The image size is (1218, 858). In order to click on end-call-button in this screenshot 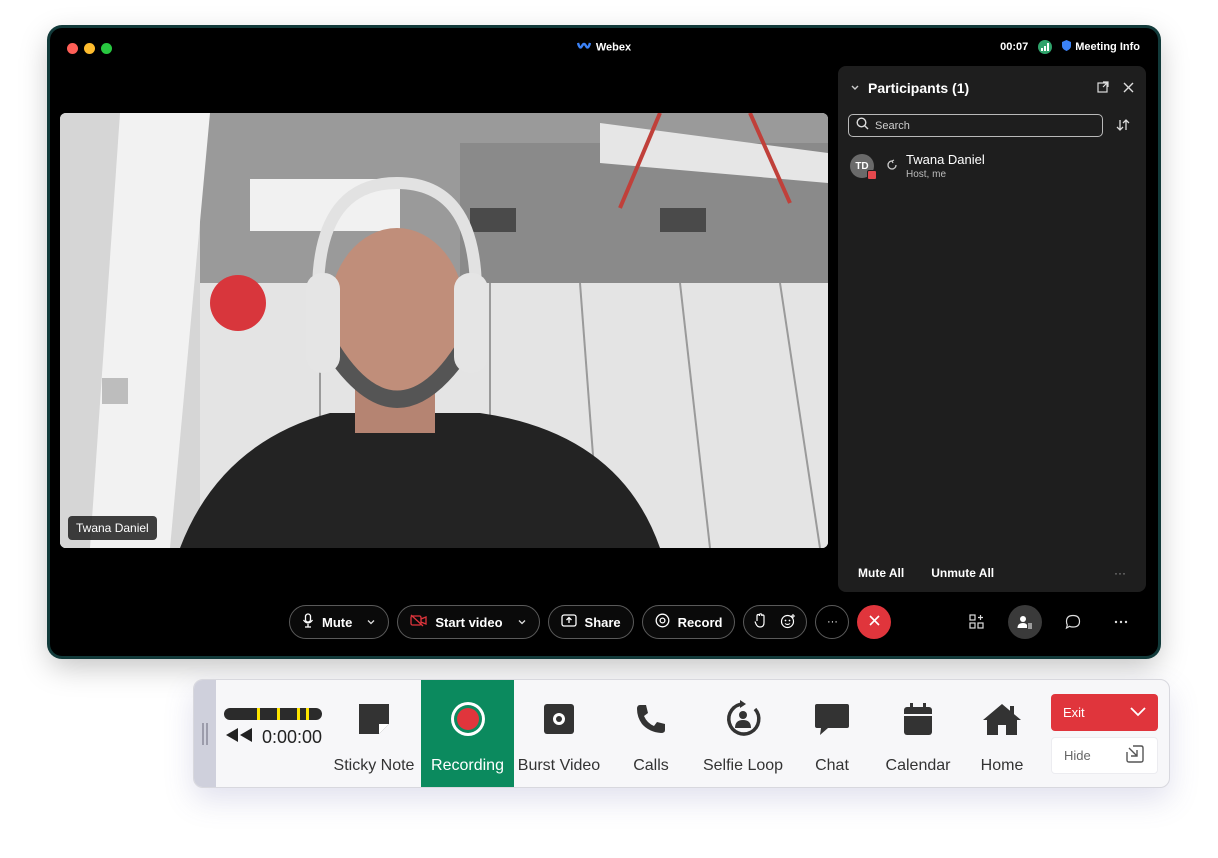, I will do `click(874, 622)`.